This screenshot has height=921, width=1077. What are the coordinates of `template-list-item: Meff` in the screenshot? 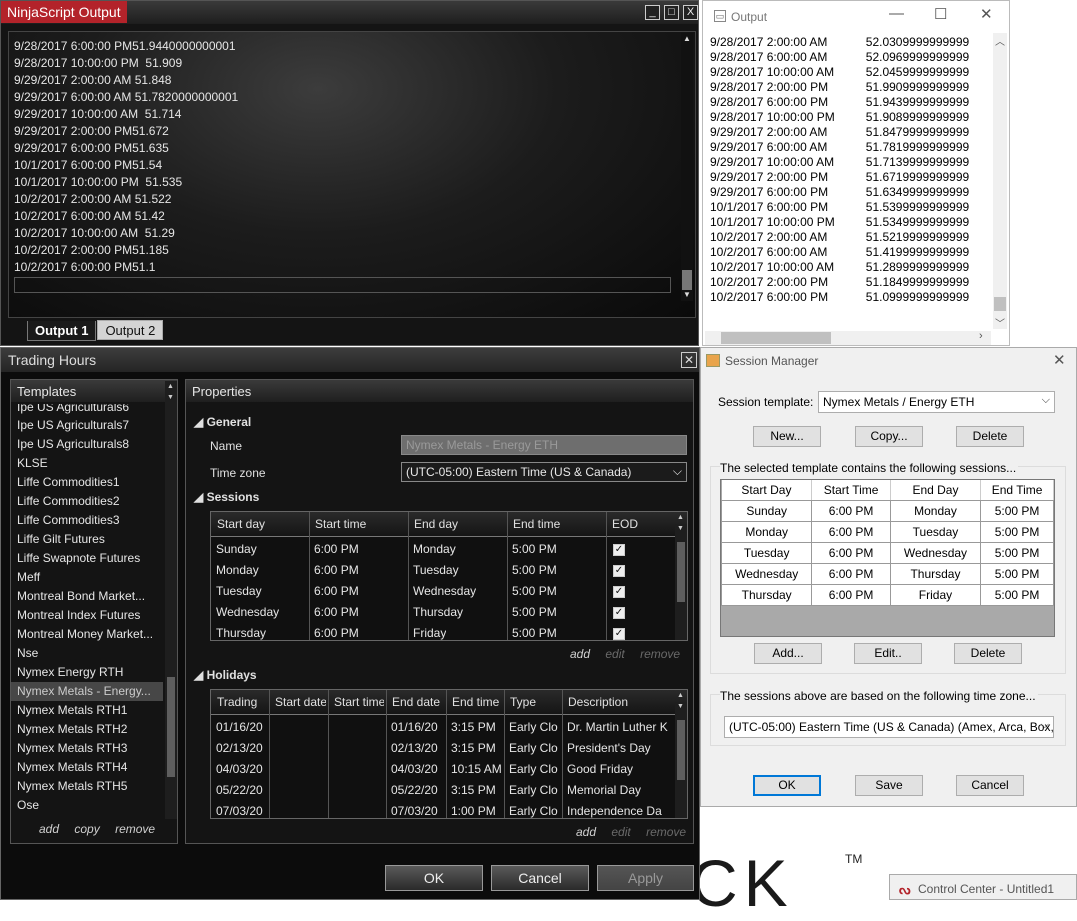 It's located at (87, 577).